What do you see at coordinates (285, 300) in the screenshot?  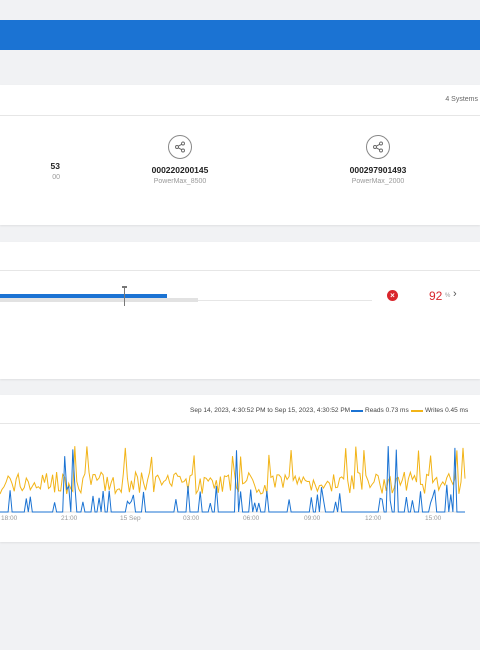 I see `capacity-track-line` at bounding box center [285, 300].